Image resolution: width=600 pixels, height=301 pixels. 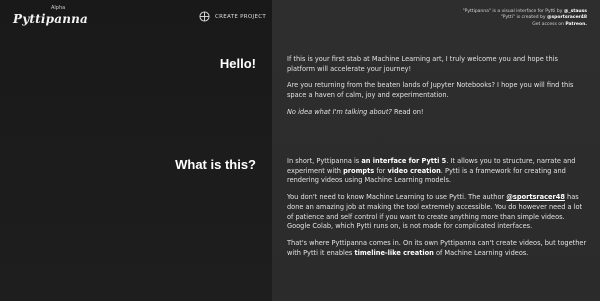 I want to click on emphasis: prompts, so click(x=359, y=170).